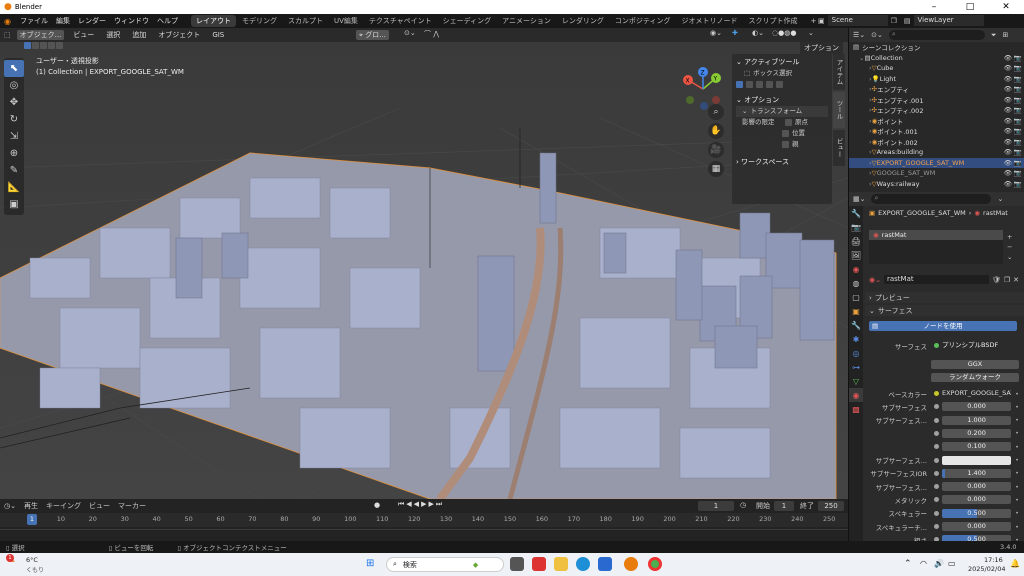 The image size is (1024, 576). What do you see at coordinates (936, 68) in the screenshot?
I see `outliner-item: › ▽ Cube 👁 📷` at bounding box center [936, 68].